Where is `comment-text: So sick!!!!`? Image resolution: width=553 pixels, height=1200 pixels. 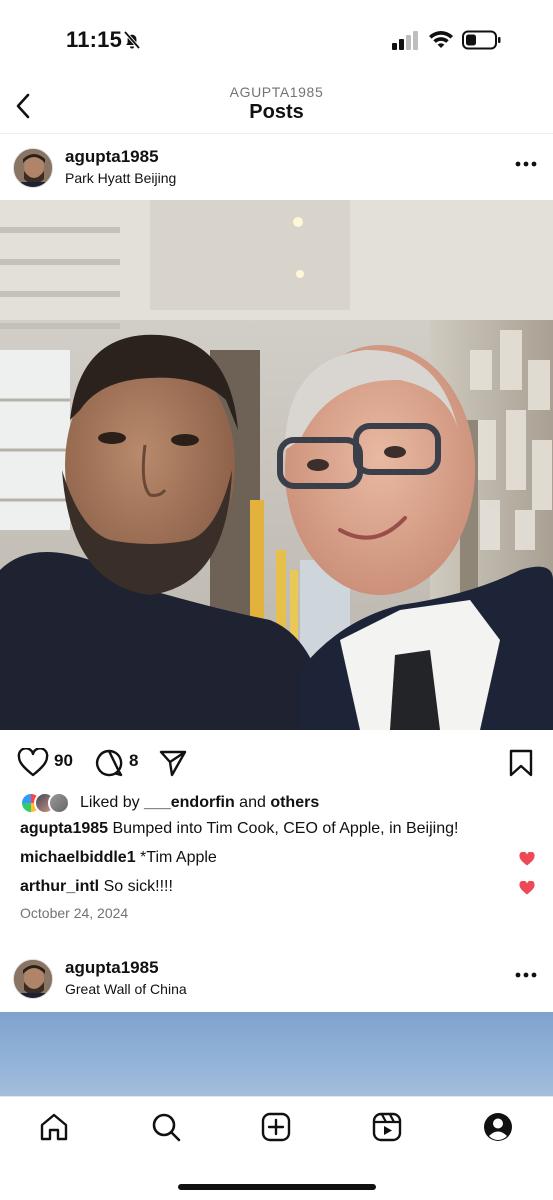 comment-text: So sick!!!! is located at coordinates (136, 886).